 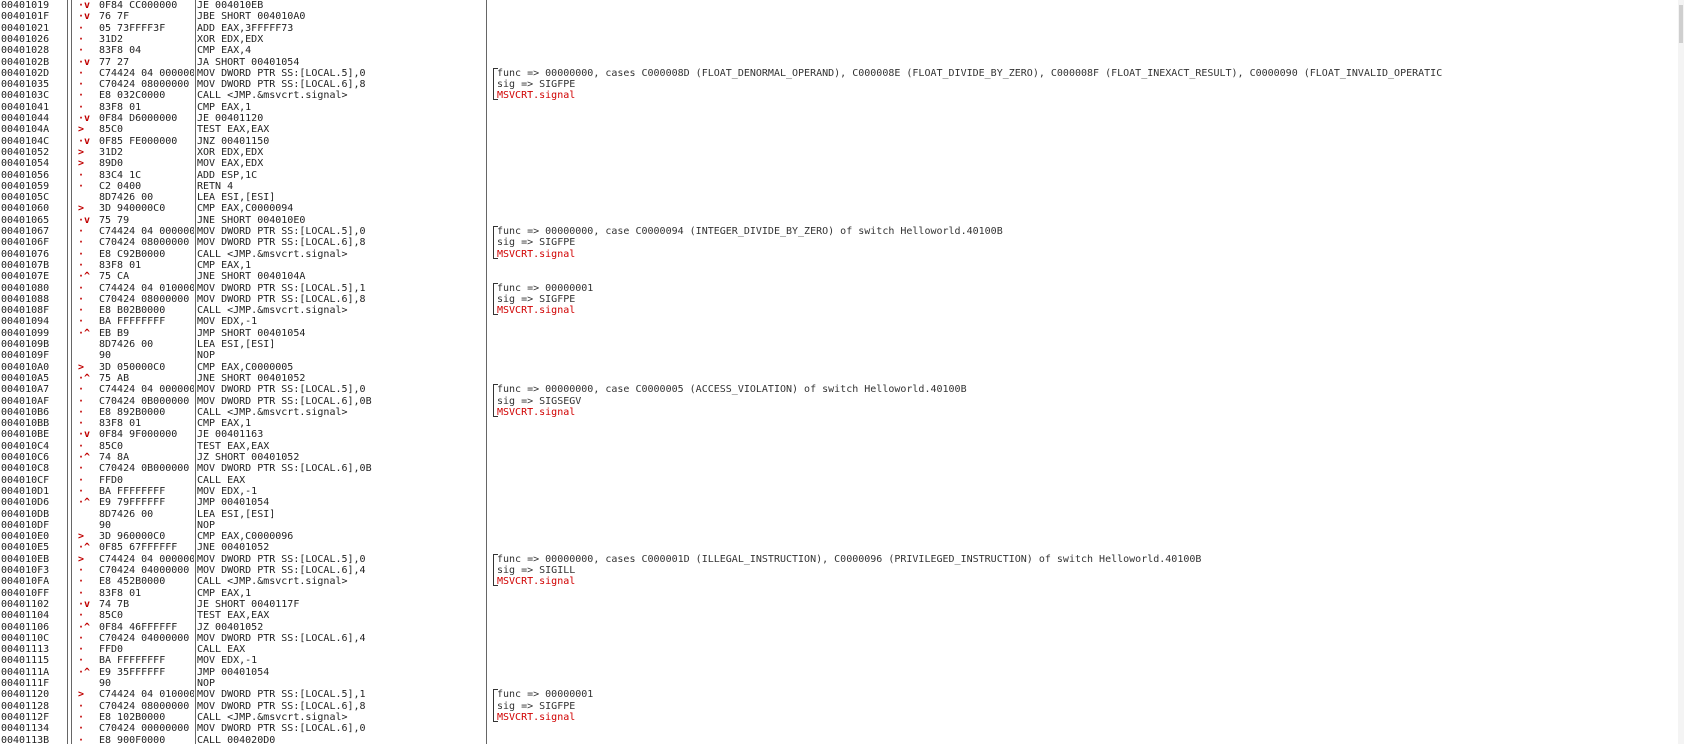 What do you see at coordinates (138, 118) in the screenshot?
I see `hex-bytes-cell: 0F84 D6000000` at bounding box center [138, 118].